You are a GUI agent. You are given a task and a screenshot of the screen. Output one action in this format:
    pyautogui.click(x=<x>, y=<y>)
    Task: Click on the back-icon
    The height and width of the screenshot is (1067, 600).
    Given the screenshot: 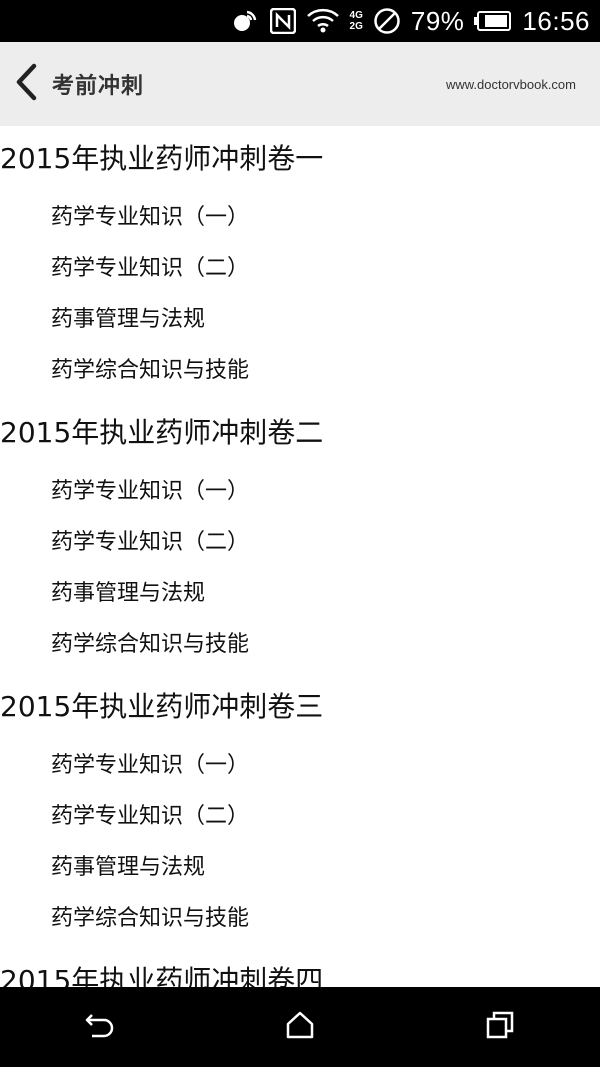 What is the action you would take?
    pyautogui.click(x=100, y=1027)
    